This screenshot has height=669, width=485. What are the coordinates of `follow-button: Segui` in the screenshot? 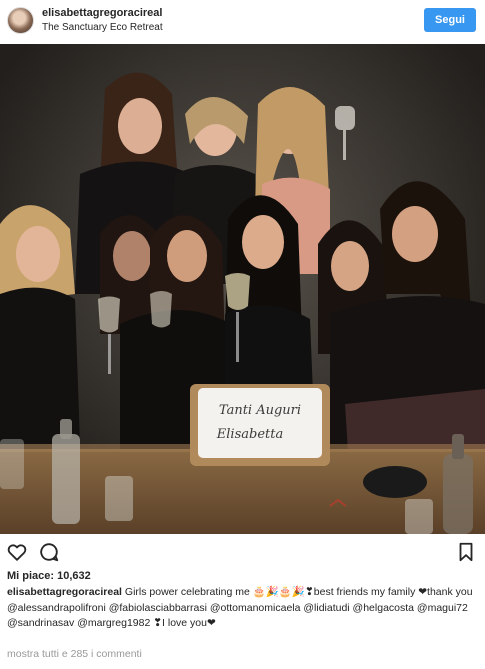 It's located at (450, 20).